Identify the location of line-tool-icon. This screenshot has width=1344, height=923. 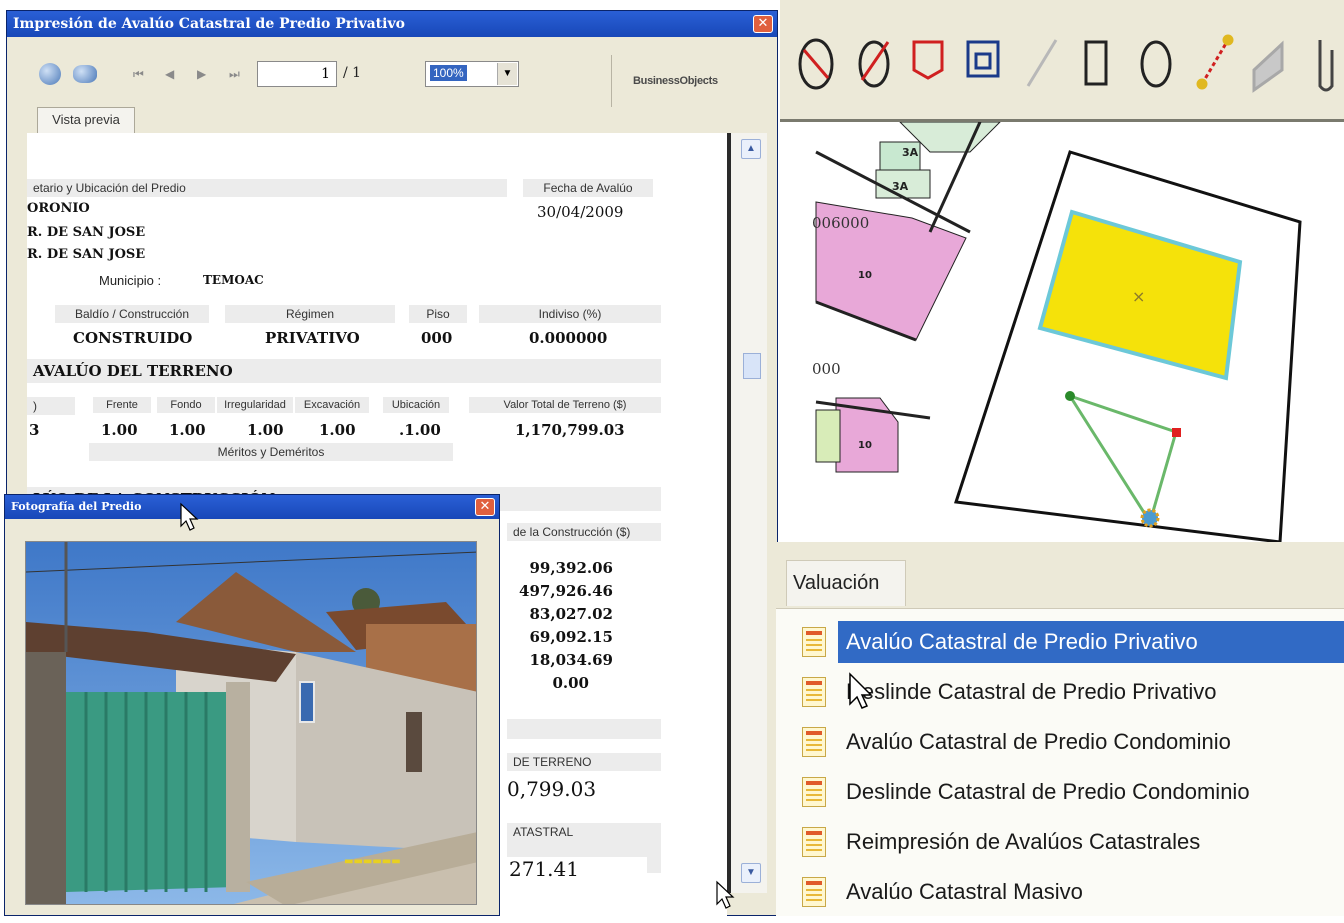
(1042, 63).